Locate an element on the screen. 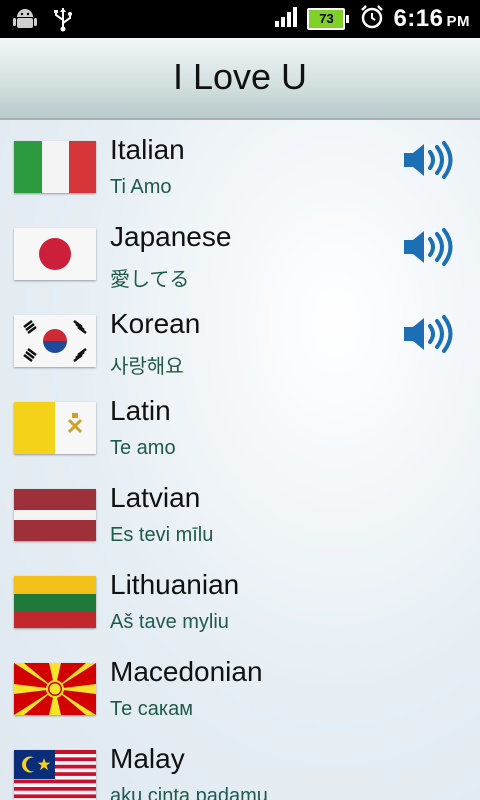 This screenshot has width=480, height=800. alarm-icon is located at coordinates (372, 19).